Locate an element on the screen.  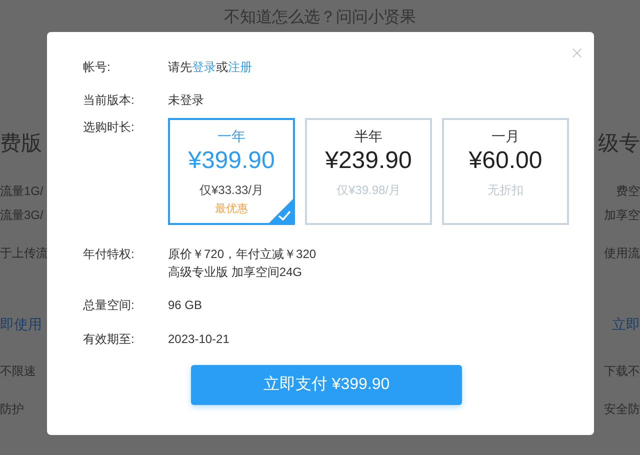
background-text: 于上传流 is located at coordinates (24, 253).